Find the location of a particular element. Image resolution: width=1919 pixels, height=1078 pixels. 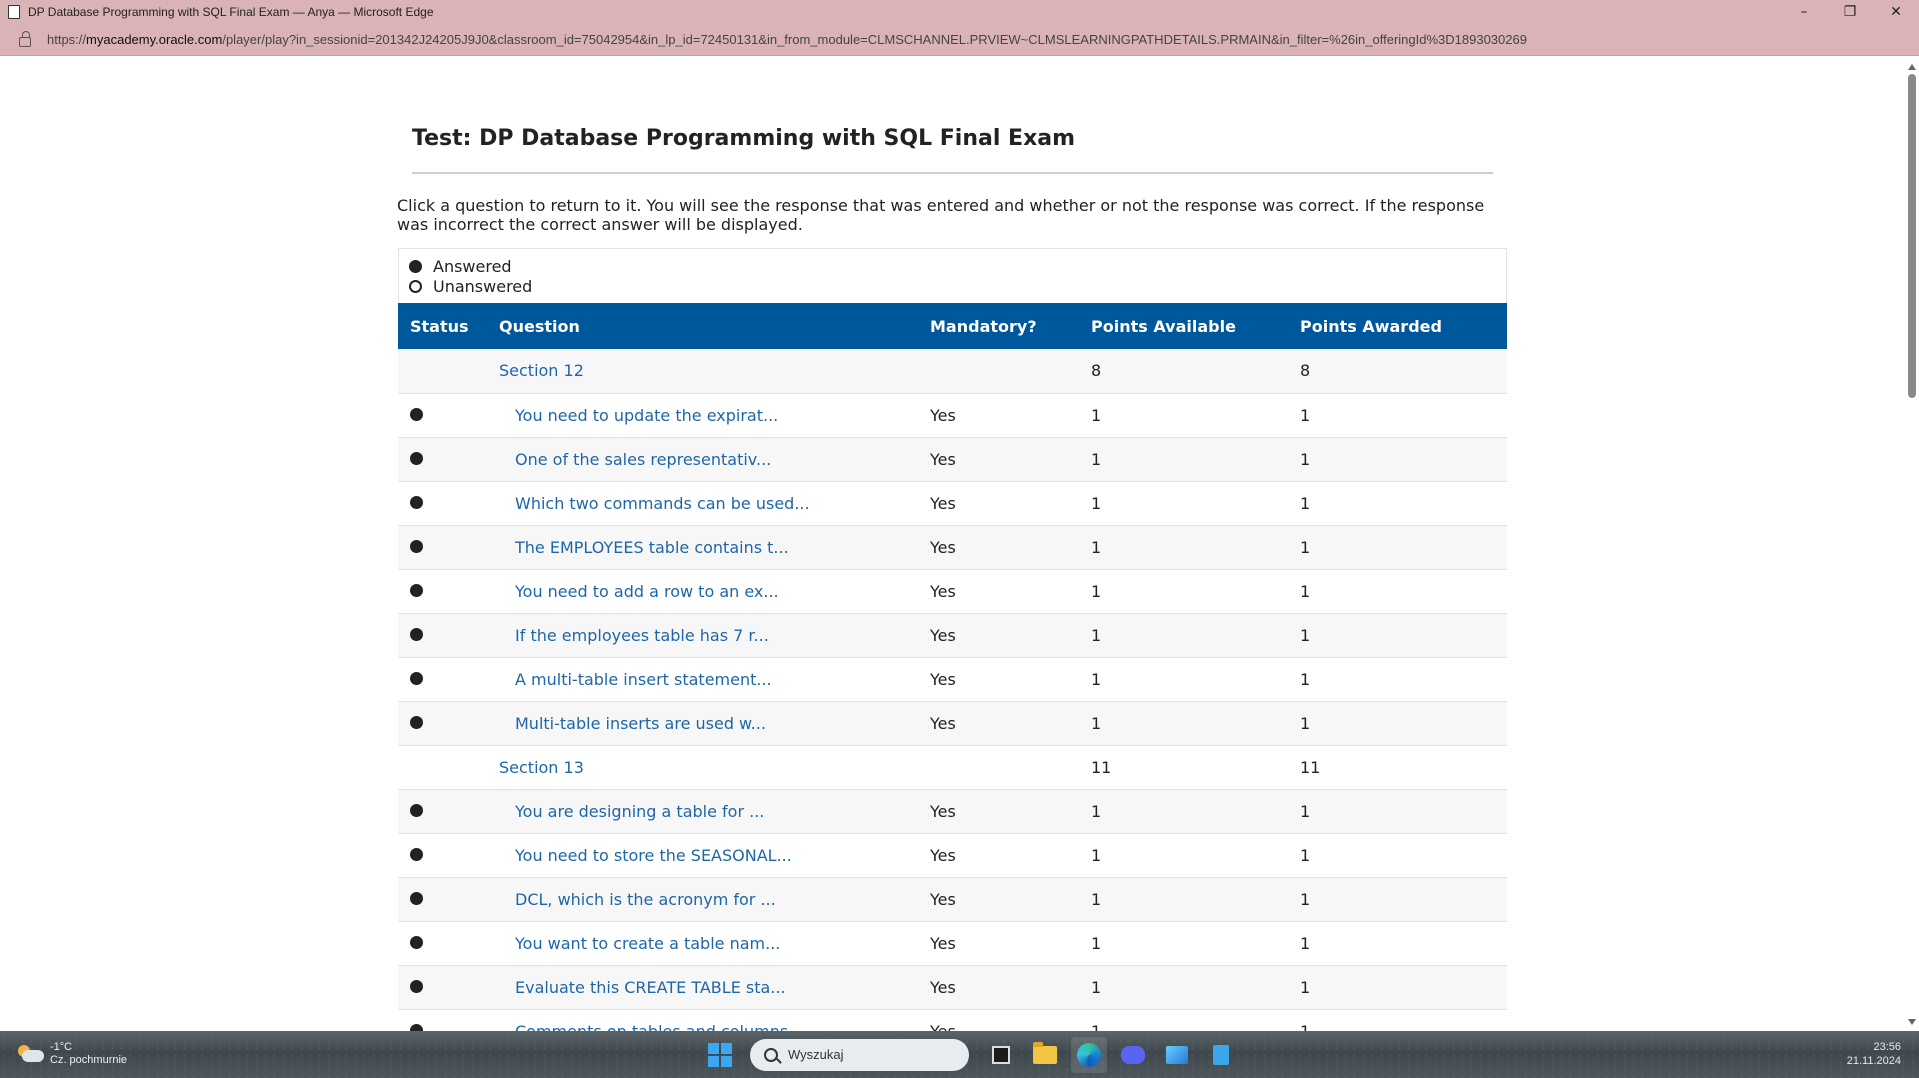

section-link: Section 12 is located at coordinates (541, 370).